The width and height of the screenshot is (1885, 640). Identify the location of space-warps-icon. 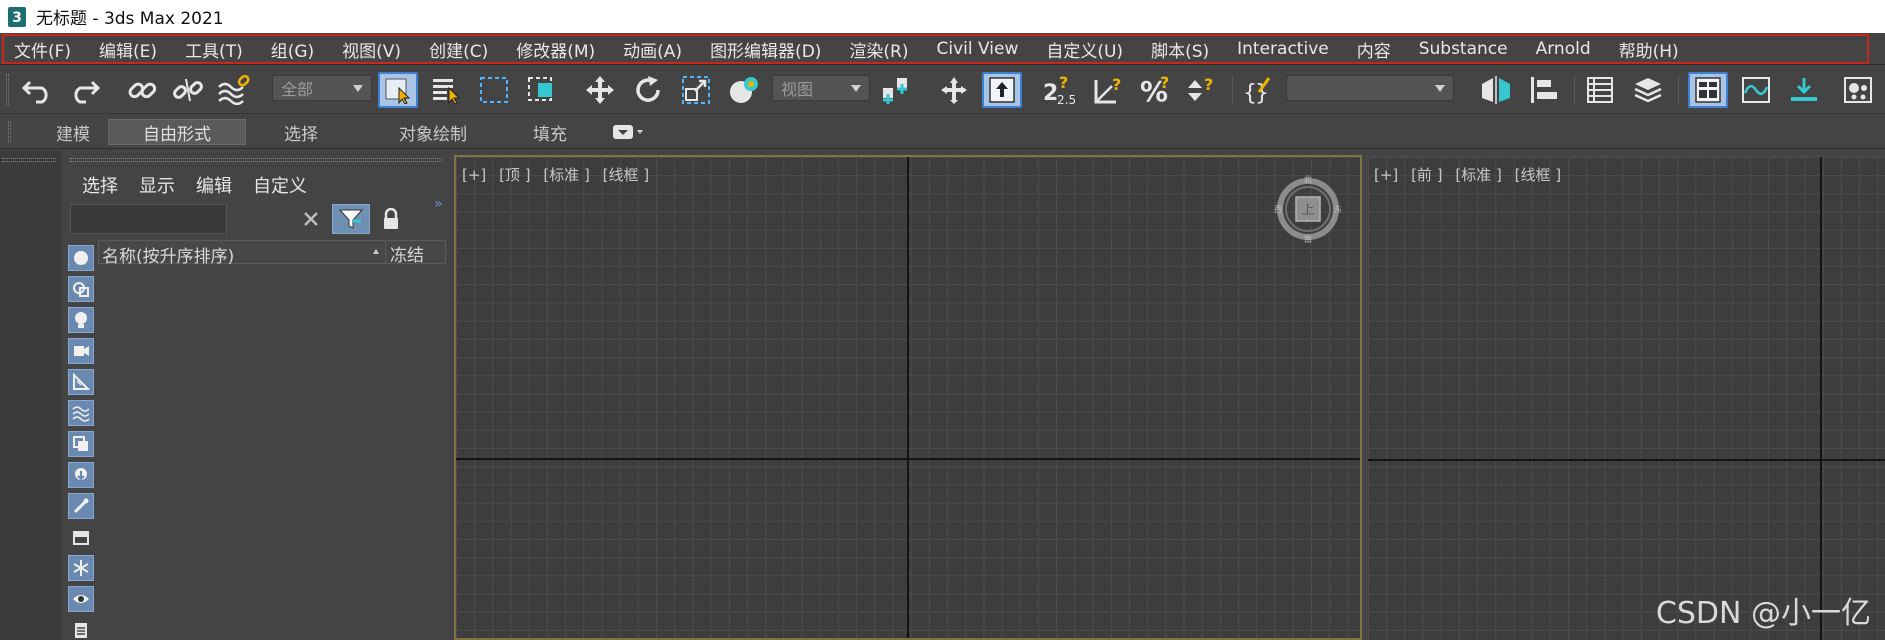
(81, 413).